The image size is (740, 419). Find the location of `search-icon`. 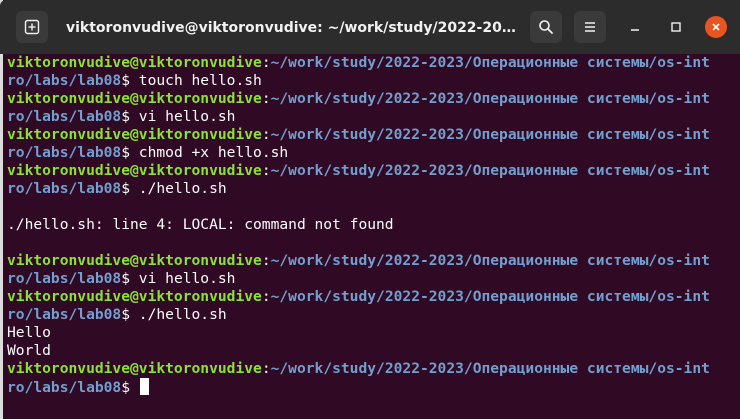

search-icon is located at coordinates (546, 27).